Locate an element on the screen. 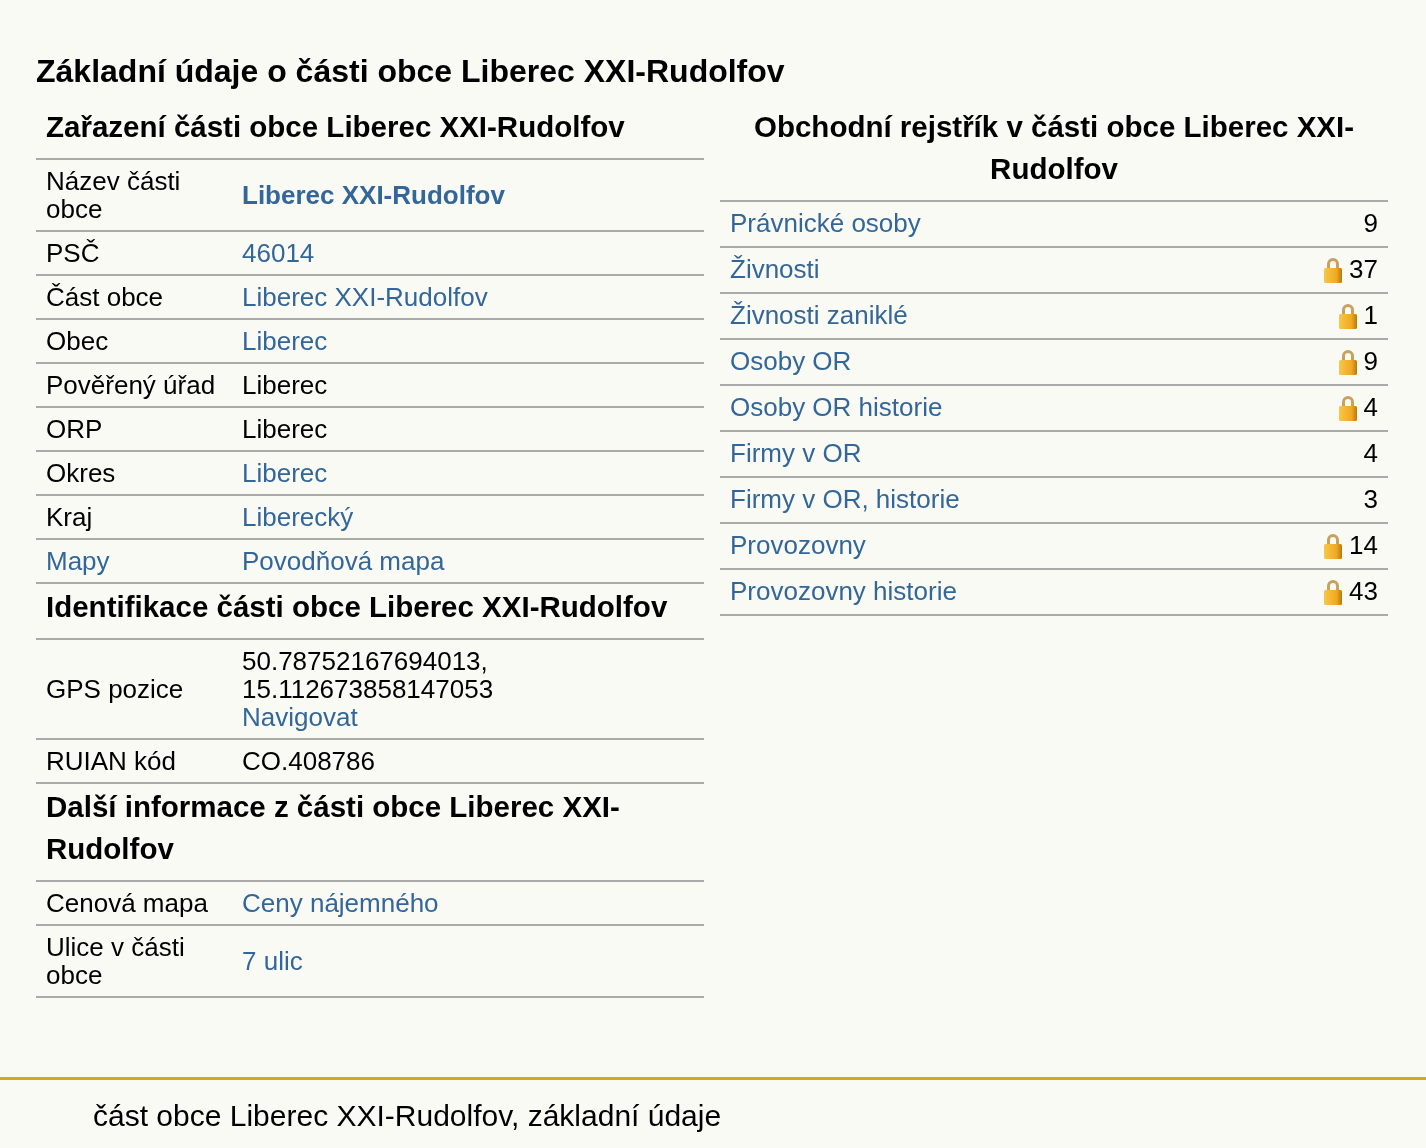 This screenshot has width=1426, height=1148. row-label: ORP is located at coordinates (74, 429).